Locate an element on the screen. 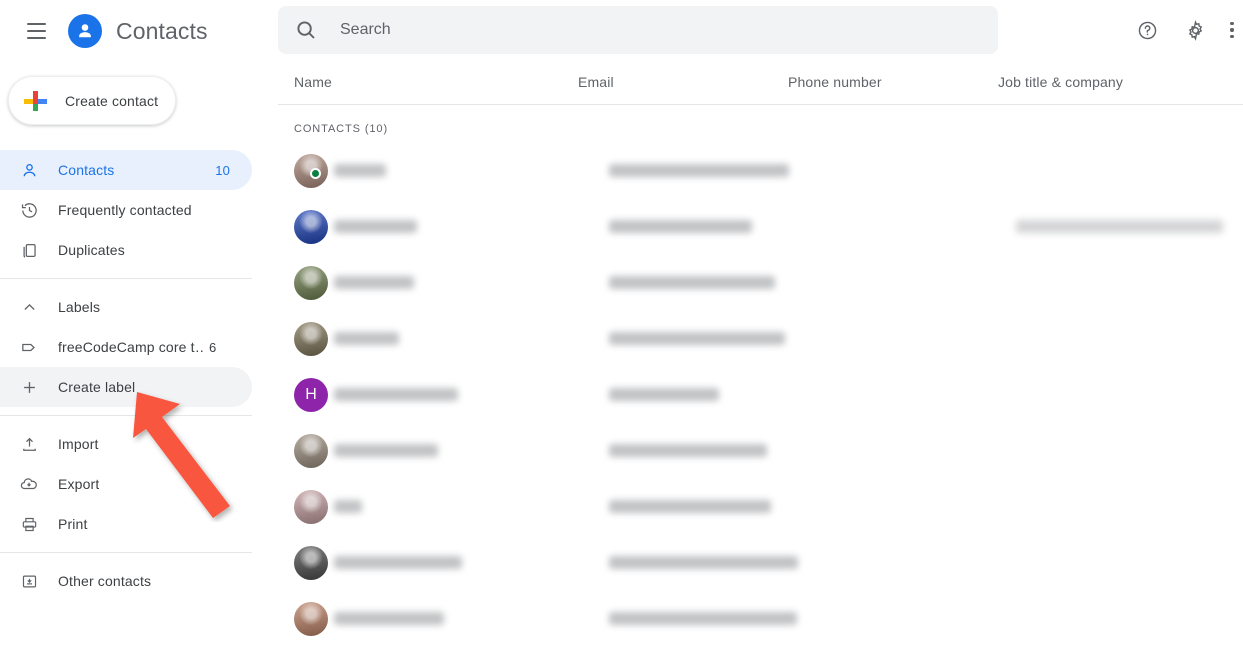 Image resolution: width=1243 pixels, height=650 pixels. search-input is located at coordinates (640, 30).